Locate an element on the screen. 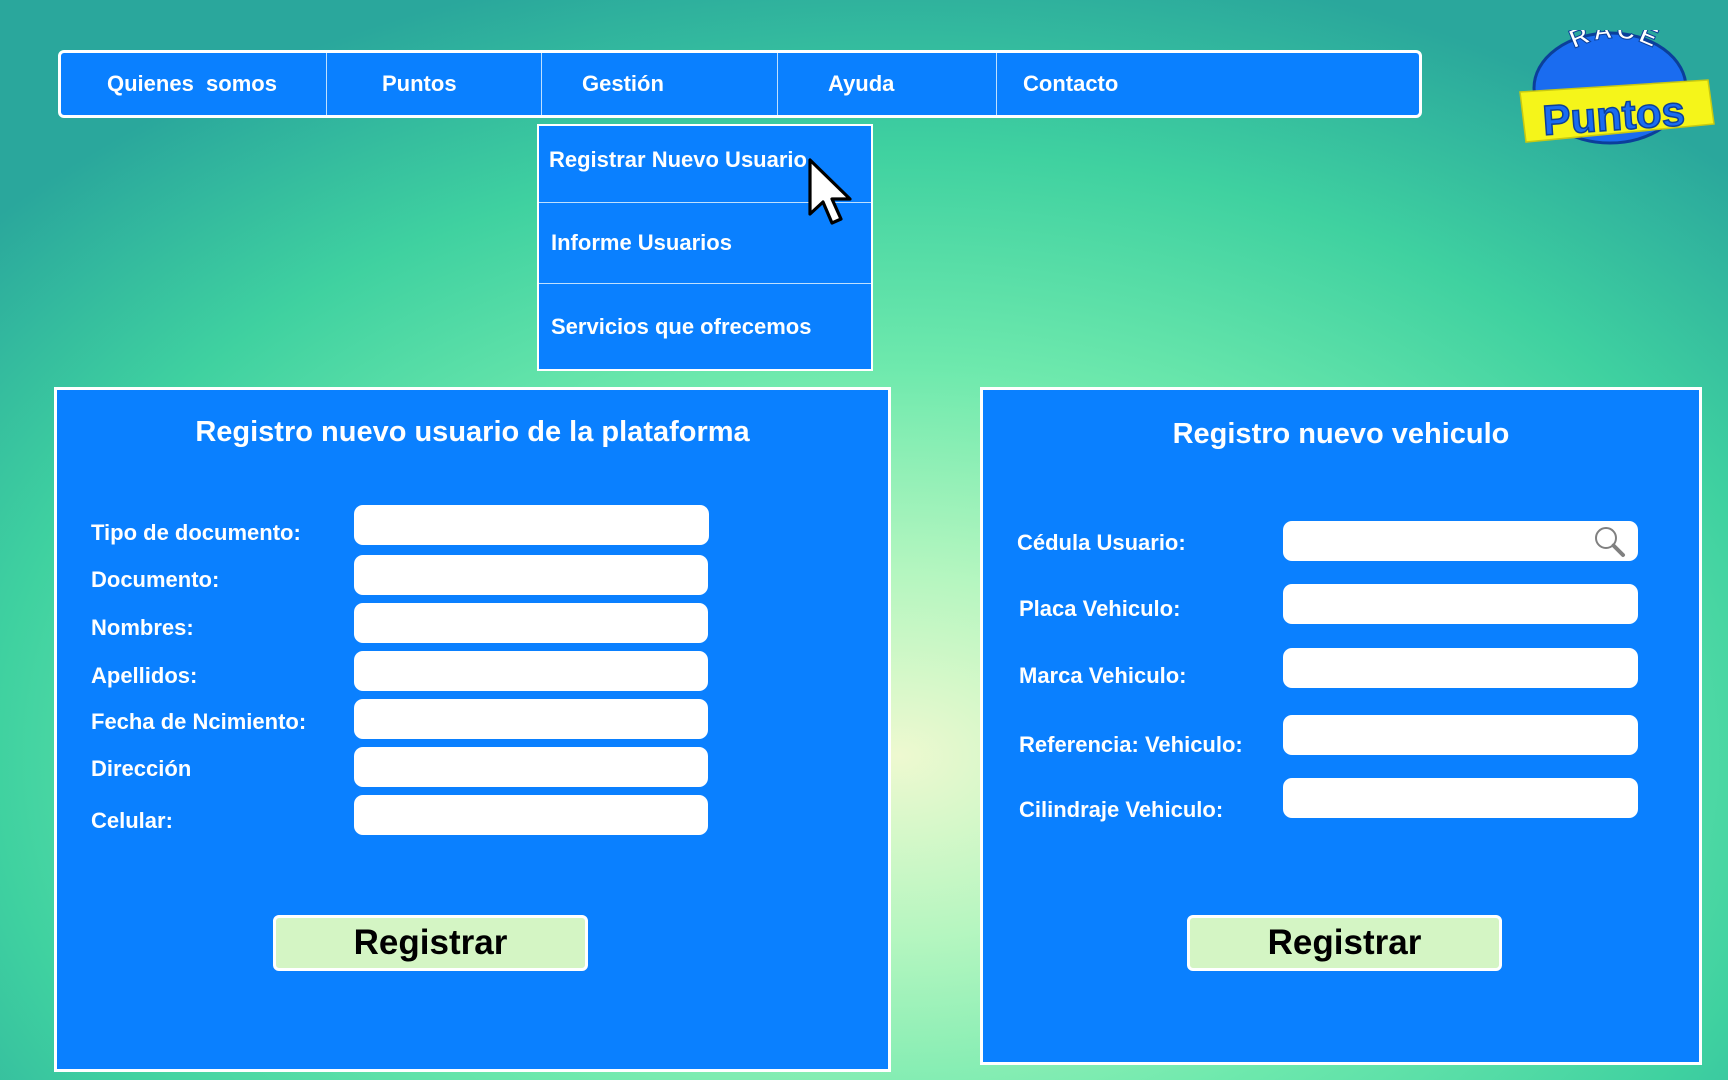  tipo-documento-field is located at coordinates (531, 525).